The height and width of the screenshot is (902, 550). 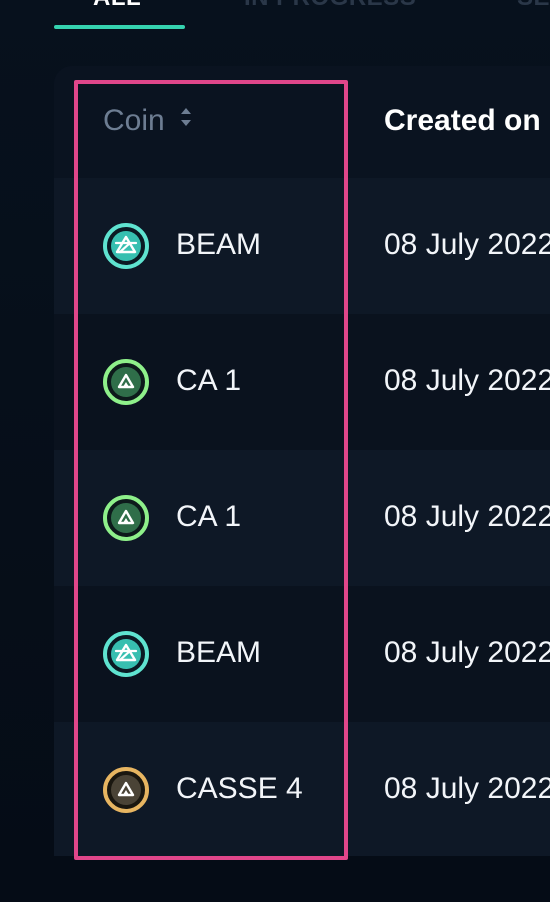 I want to click on column-header-coin-label: Coin, so click(x=134, y=120).